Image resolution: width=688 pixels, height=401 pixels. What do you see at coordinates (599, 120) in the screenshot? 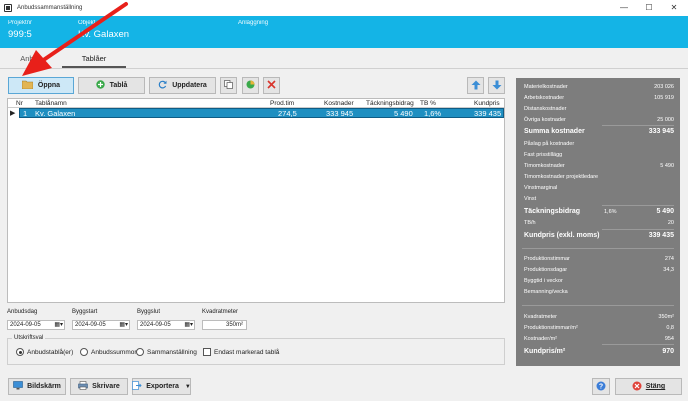
I see `summary-ovriga: Övriga kostnader 25 000` at bounding box center [599, 120].